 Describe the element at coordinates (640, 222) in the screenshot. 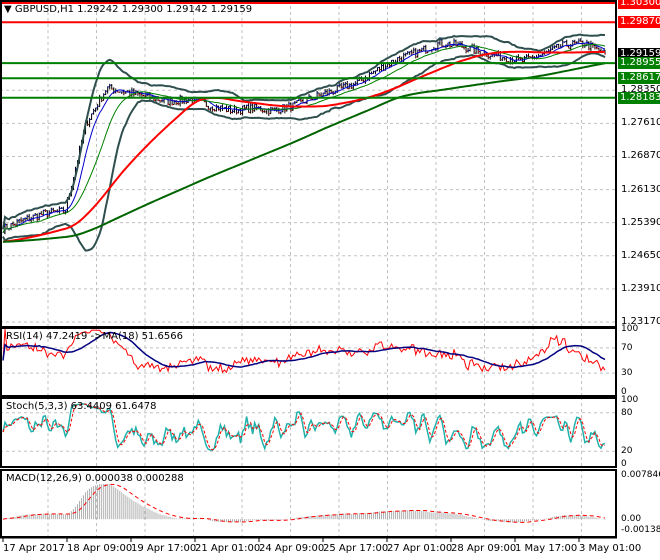

I see `price-tick: 1.25390` at that location.